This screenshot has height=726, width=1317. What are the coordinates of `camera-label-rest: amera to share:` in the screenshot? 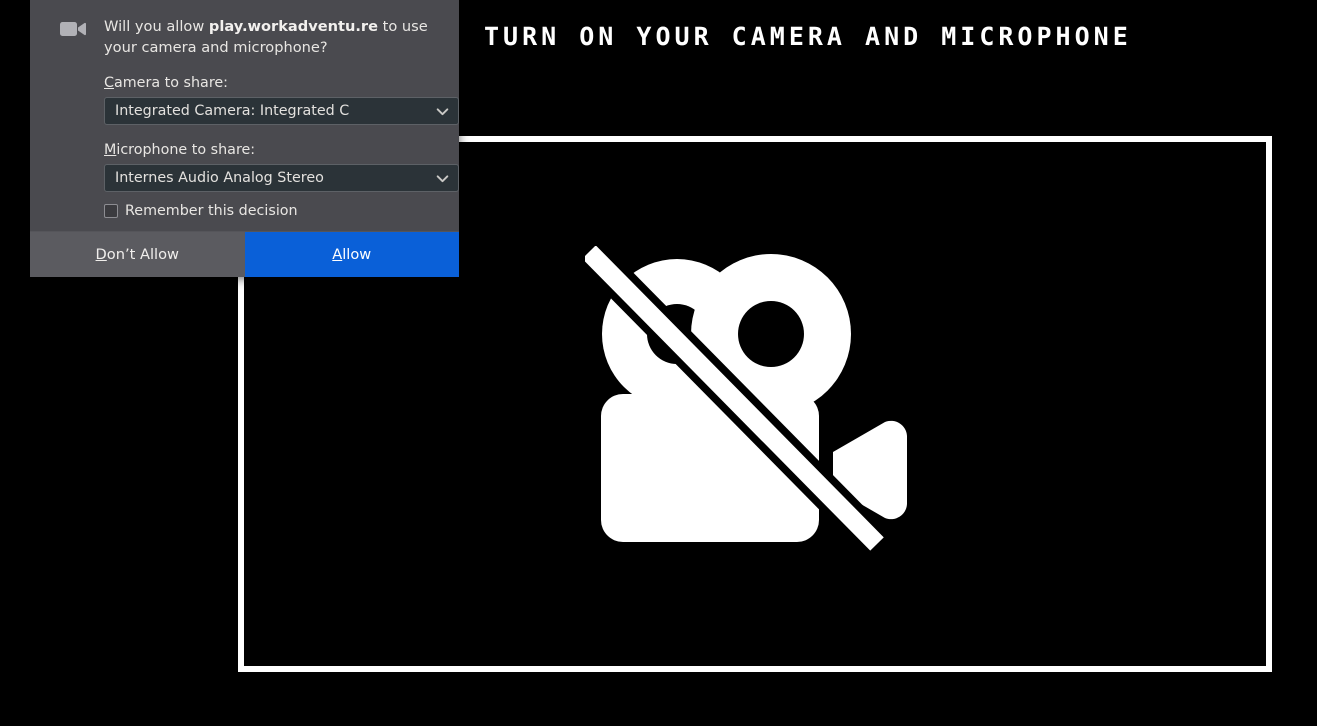 It's located at (170, 83).